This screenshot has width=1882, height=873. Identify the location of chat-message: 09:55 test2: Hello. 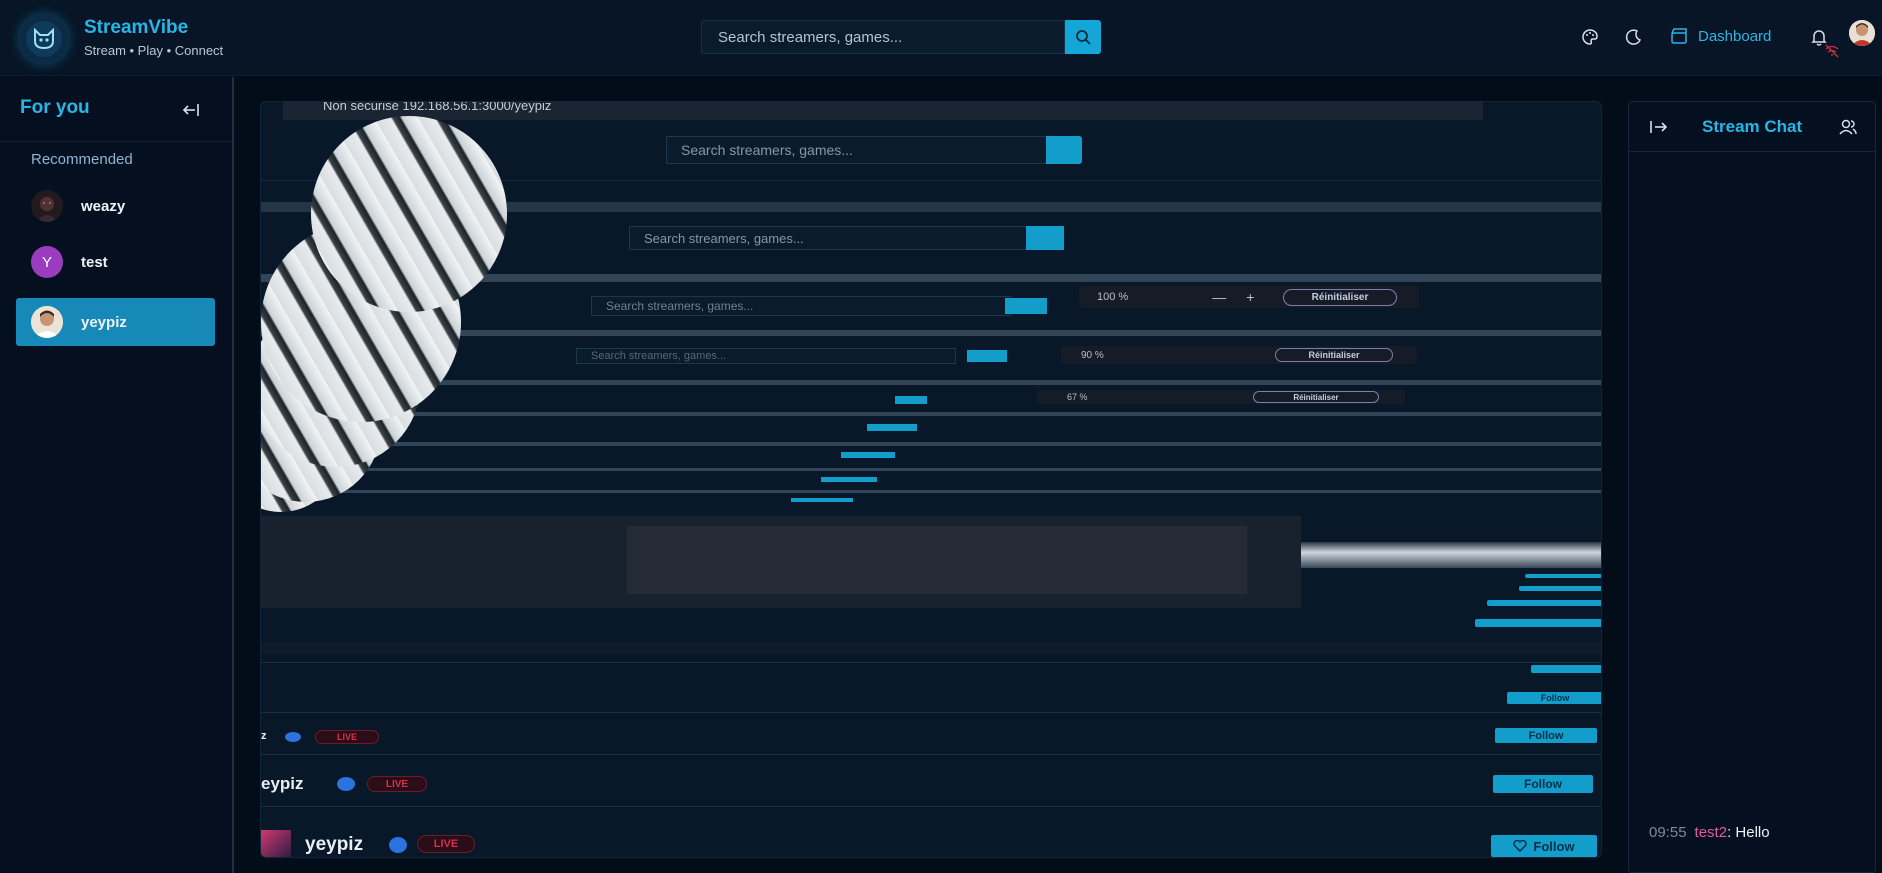
(1709, 832).